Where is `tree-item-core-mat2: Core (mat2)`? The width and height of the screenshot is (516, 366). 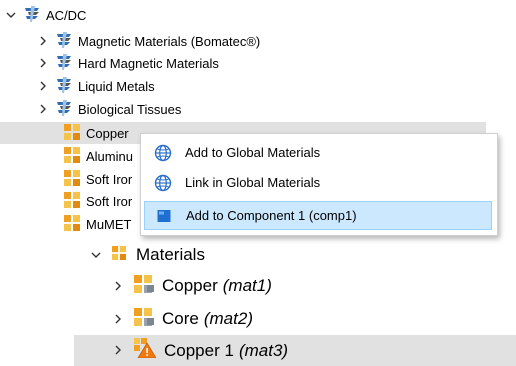
tree-item-core-mat2: Core (mat2) is located at coordinates (182, 319).